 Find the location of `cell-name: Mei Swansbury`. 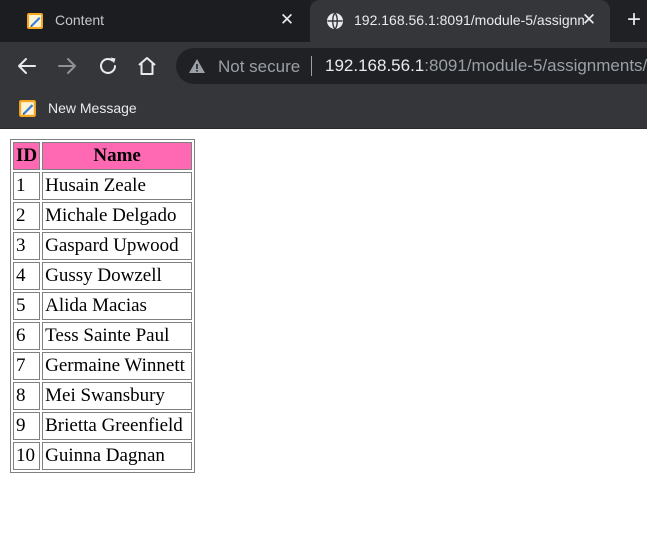

cell-name: Mei Swansbury is located at coordinates (117, 396).